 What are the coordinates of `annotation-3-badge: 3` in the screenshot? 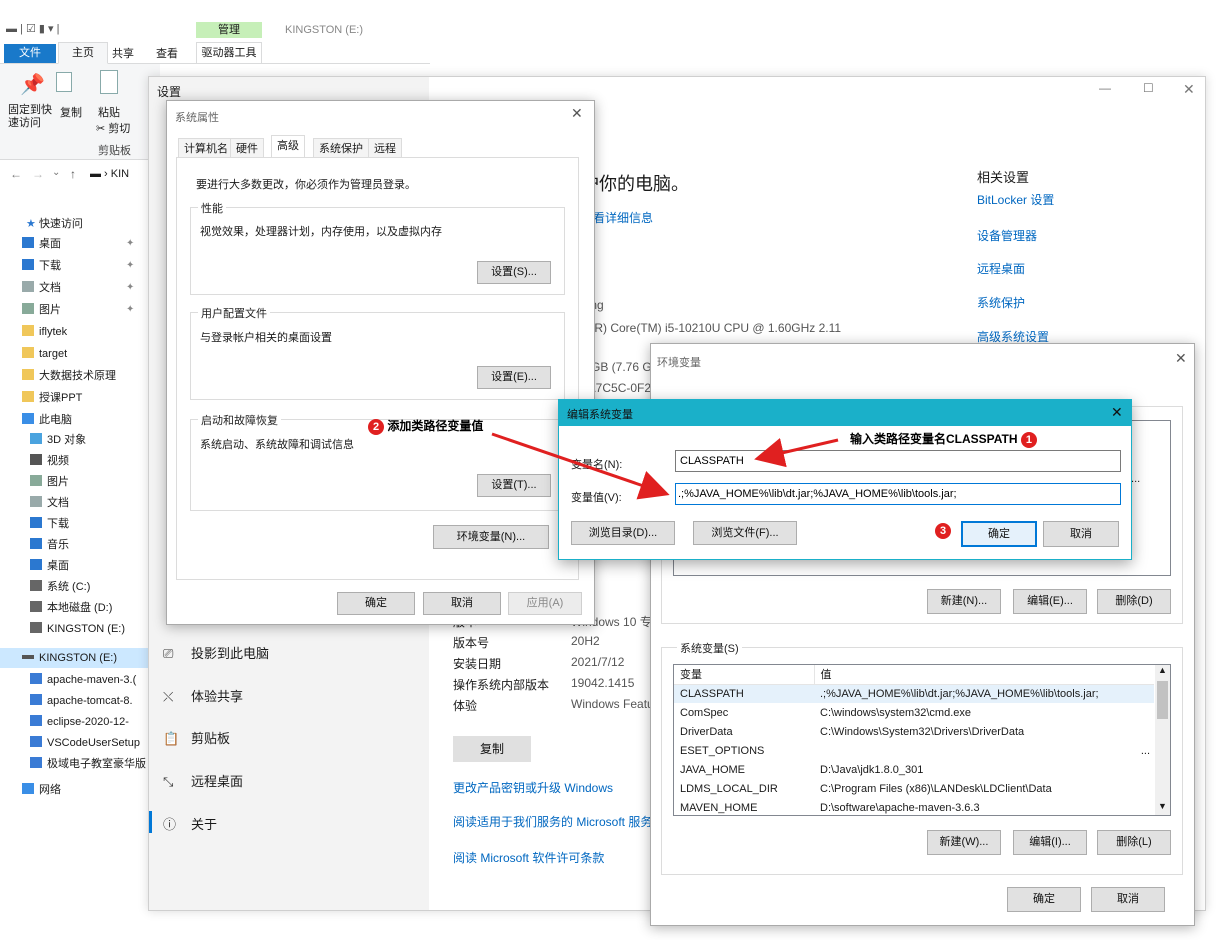 It's located at (943, 531).